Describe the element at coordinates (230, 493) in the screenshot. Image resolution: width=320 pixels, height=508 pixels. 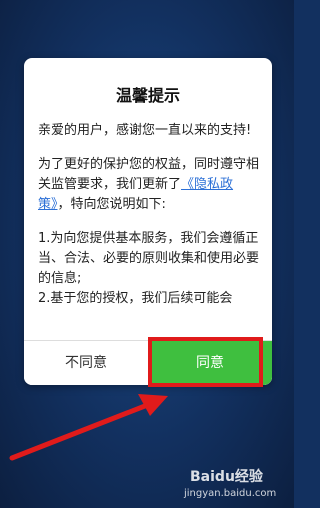
I see `watermark-url: jingyan.baidu.com` at that location.